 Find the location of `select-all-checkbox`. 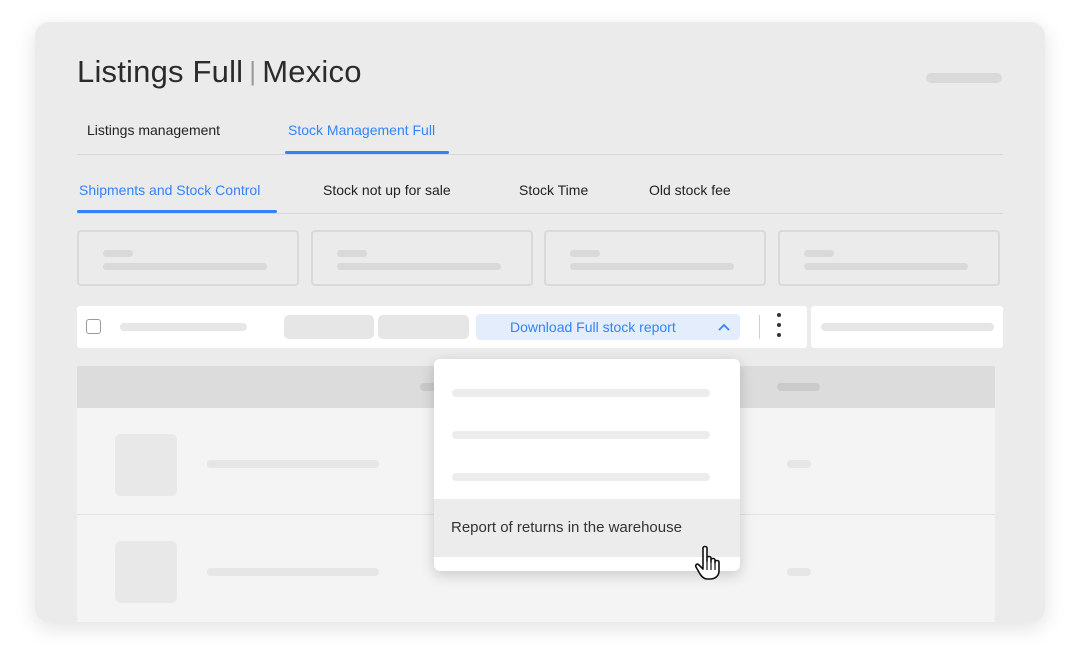

select-all-checkbox is located at coordinates (93, 326).